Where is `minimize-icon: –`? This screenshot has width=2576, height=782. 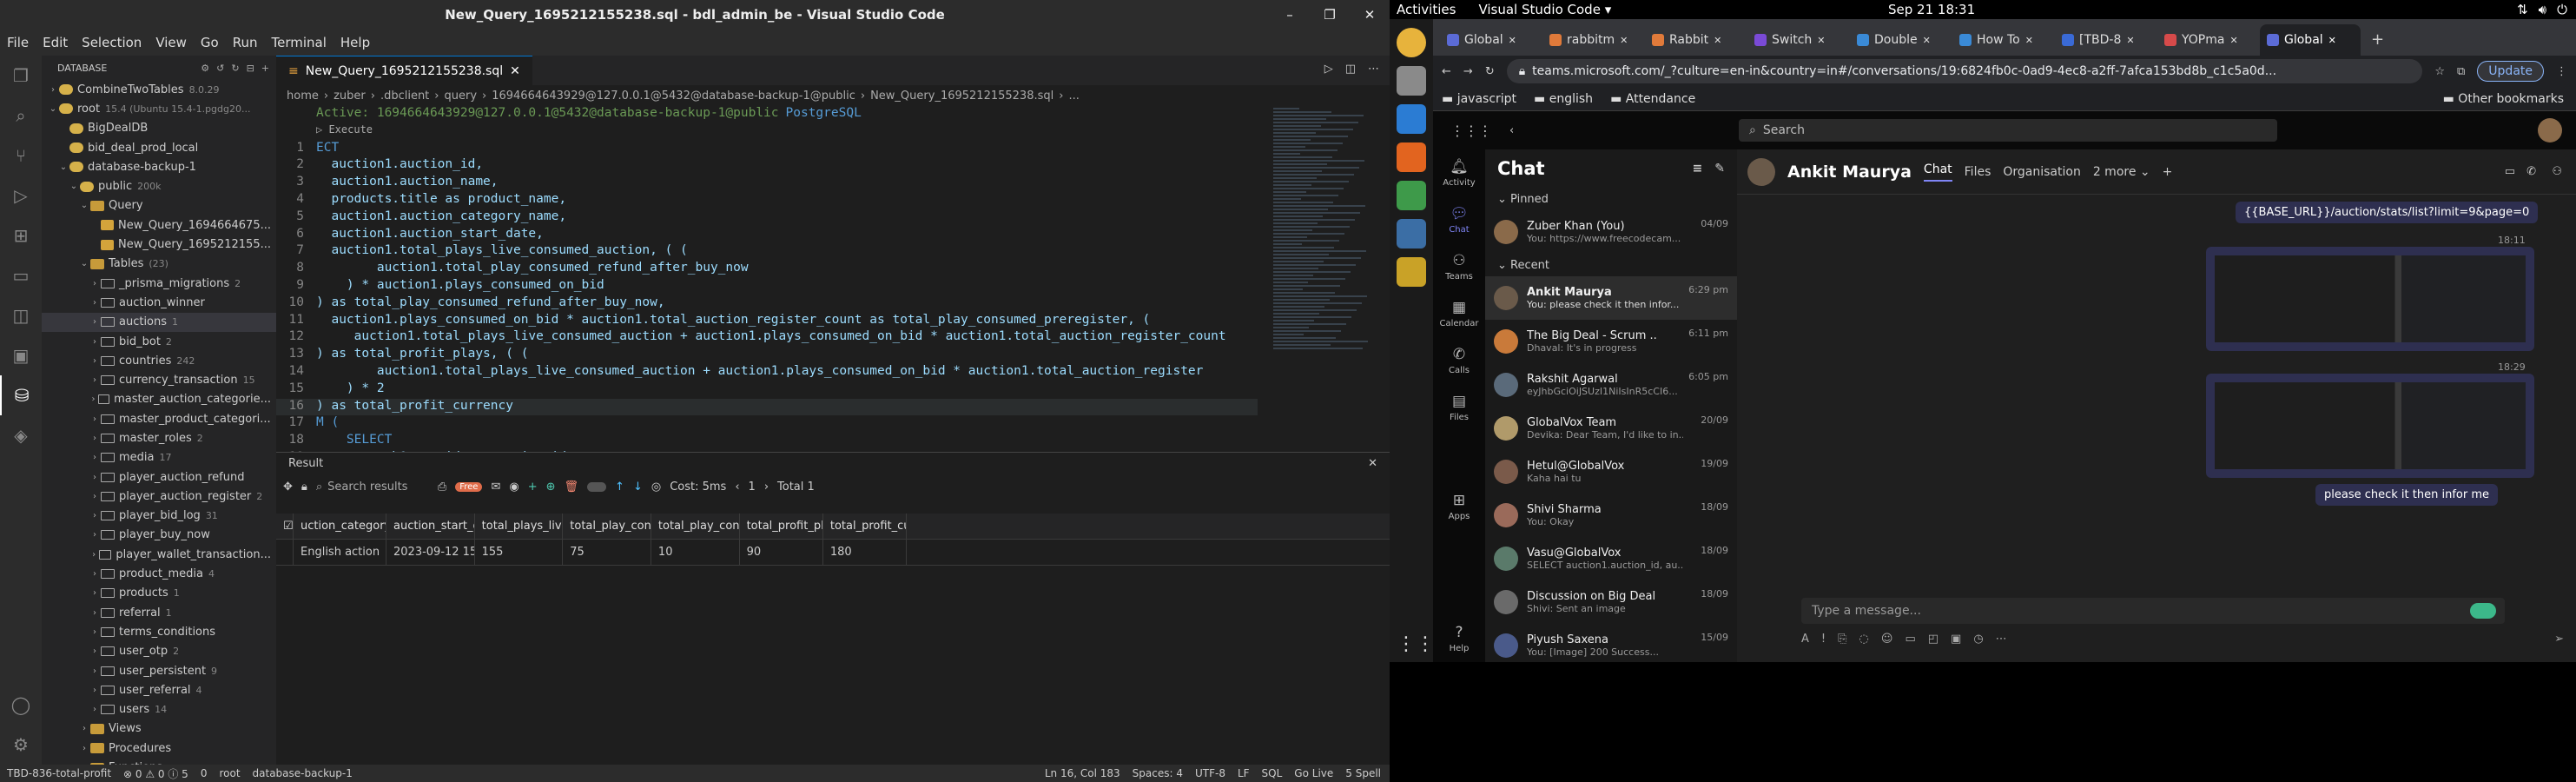
minimize-icon: – is located at coordinates (1289, 15).